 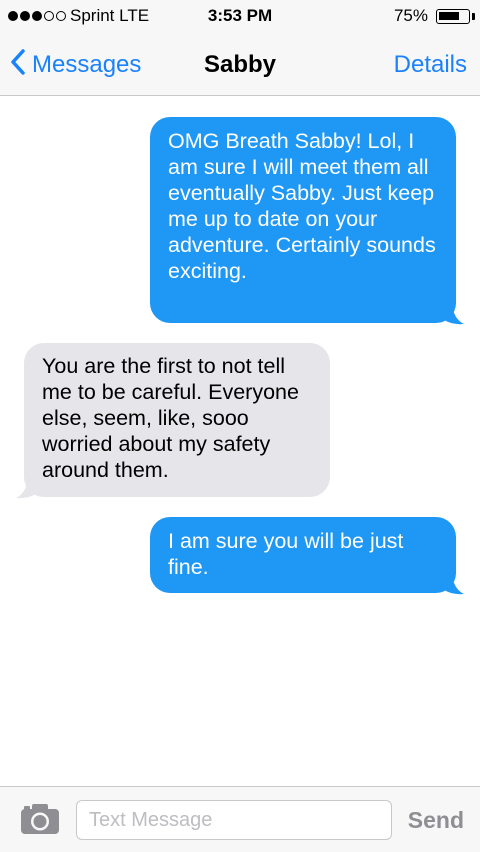 What do you see at coordinates (430, 65) in the screenshot?
I see `details-button: Details` at bounding box center [430, 65].